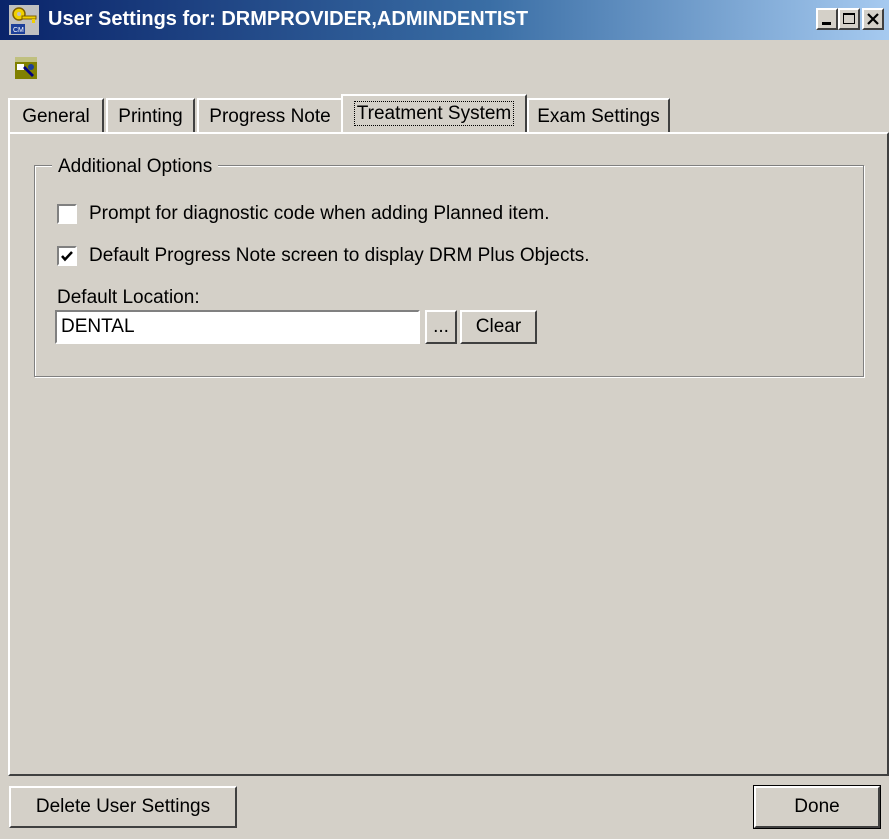  Describe the element at coordinates (128, 297) in the screenshot. I see `default-location-label: Default Location:` at that location.